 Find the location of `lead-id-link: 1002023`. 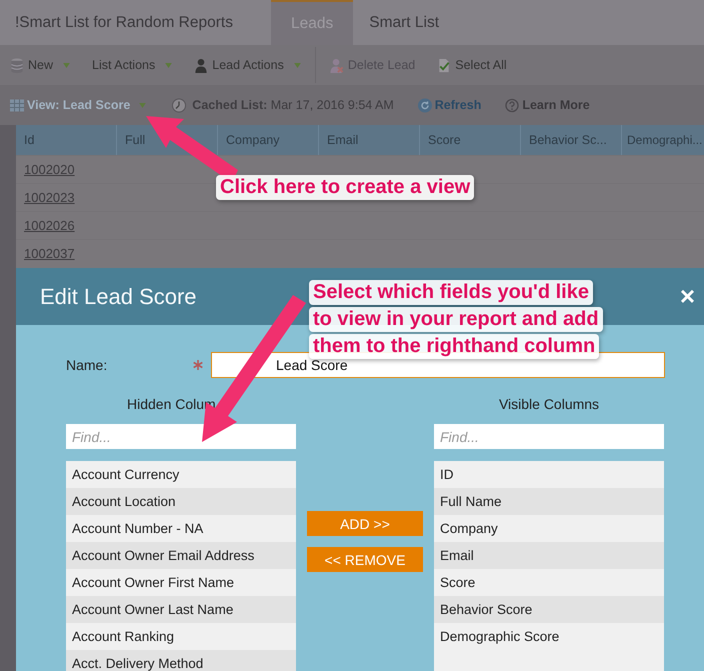

lead-id-link: 1002023 is located at coordinates (49, 197).